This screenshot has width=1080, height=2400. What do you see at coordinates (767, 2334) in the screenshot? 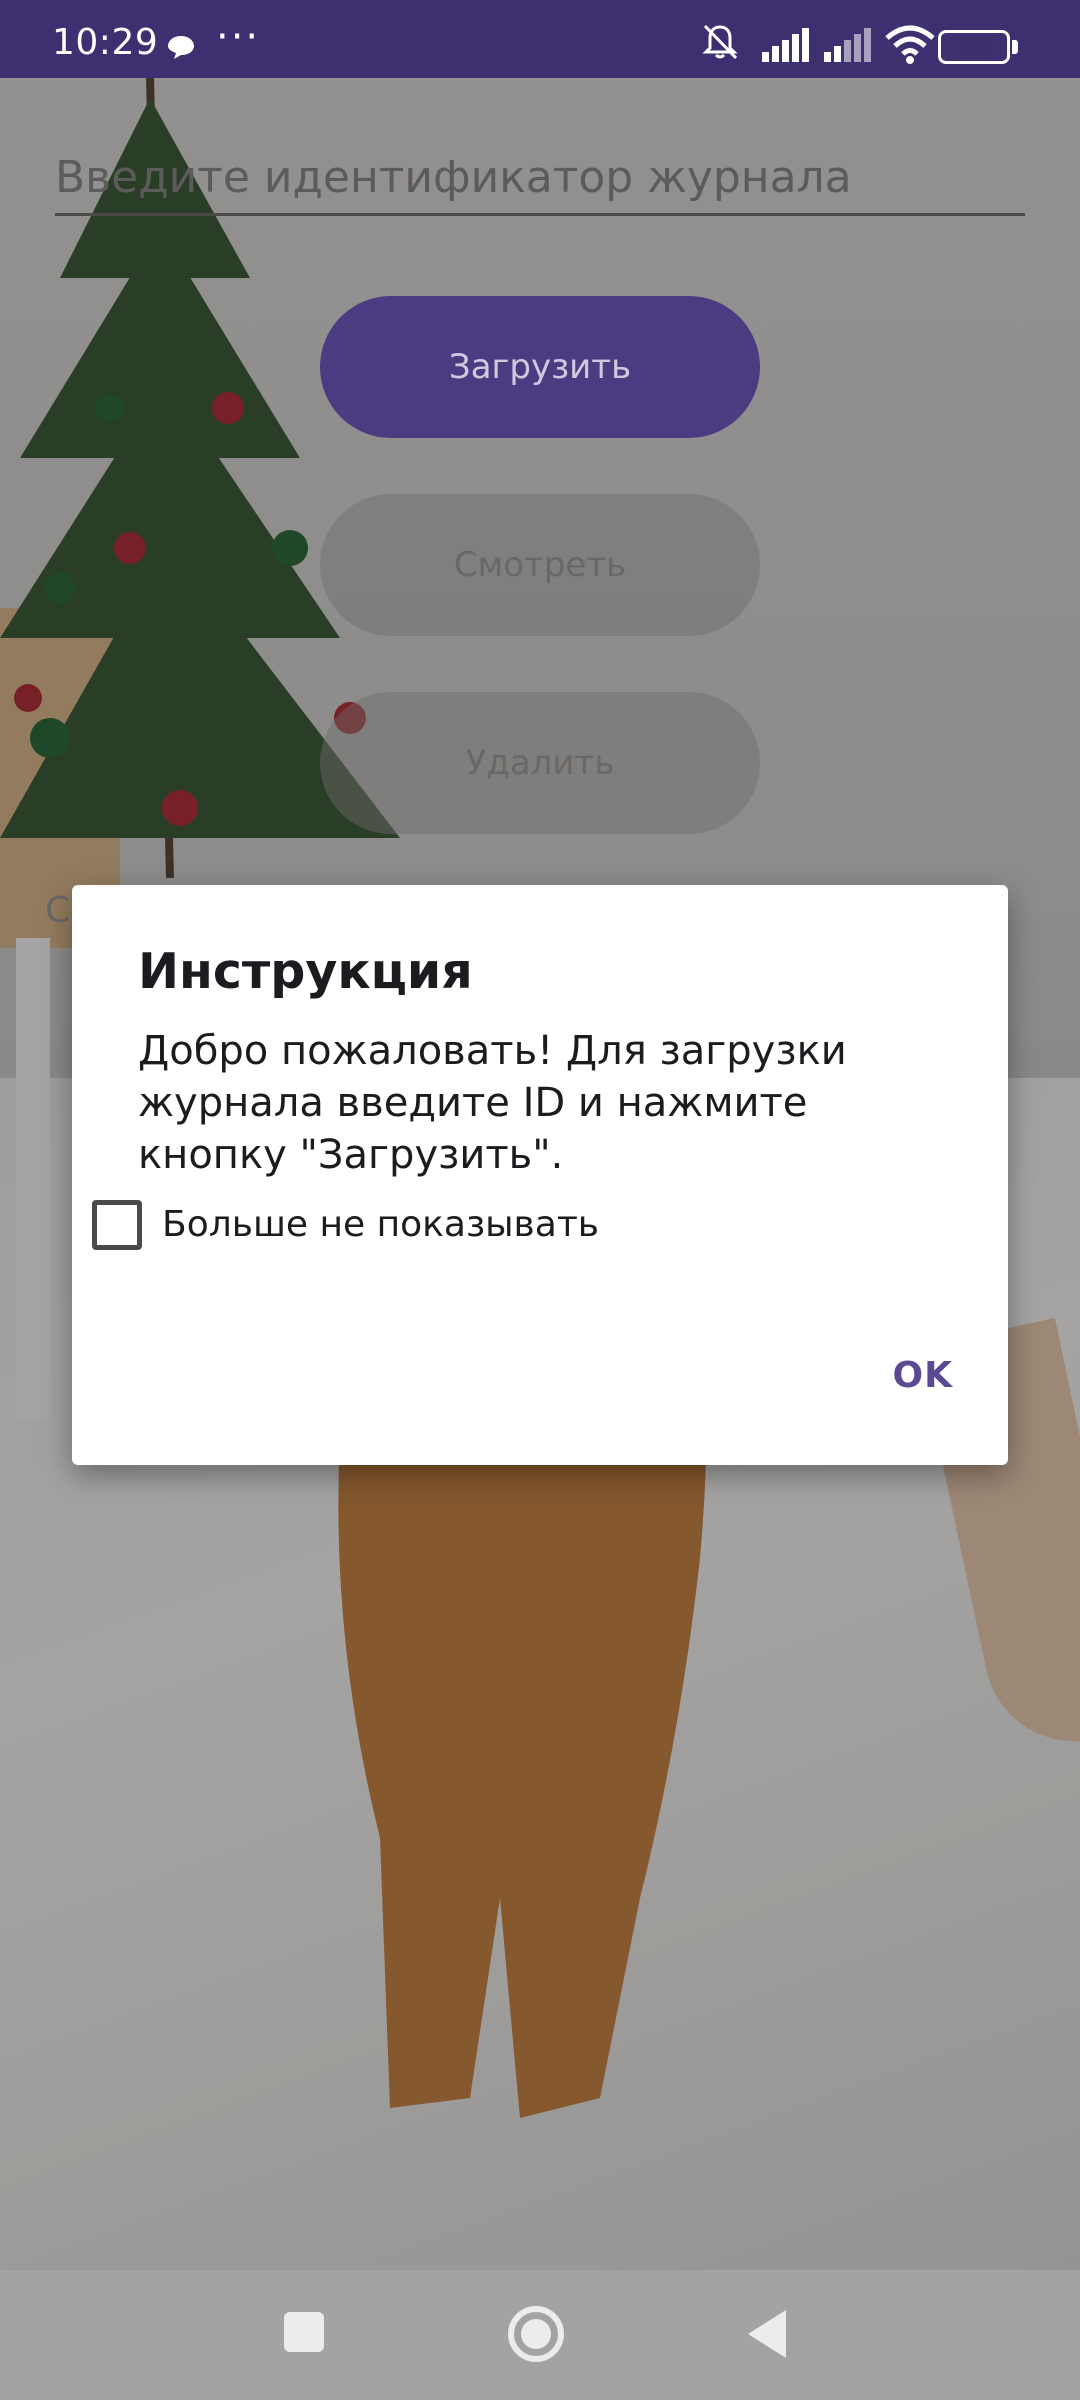
I see `back-triangle-icon` at bounding box center [767, 2334].